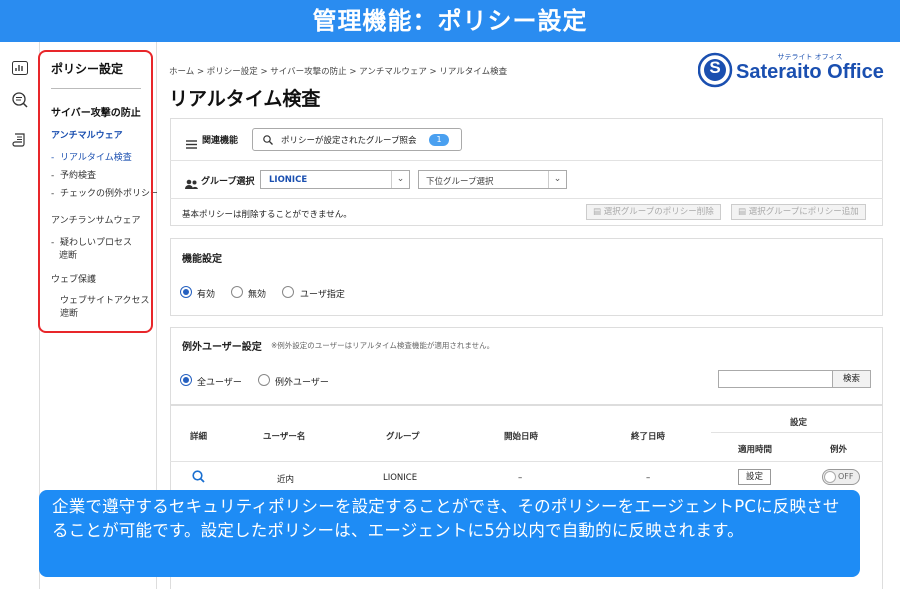 The image size is (900, 589). I want to click on delete-icon: ▤, so click(597, 212).